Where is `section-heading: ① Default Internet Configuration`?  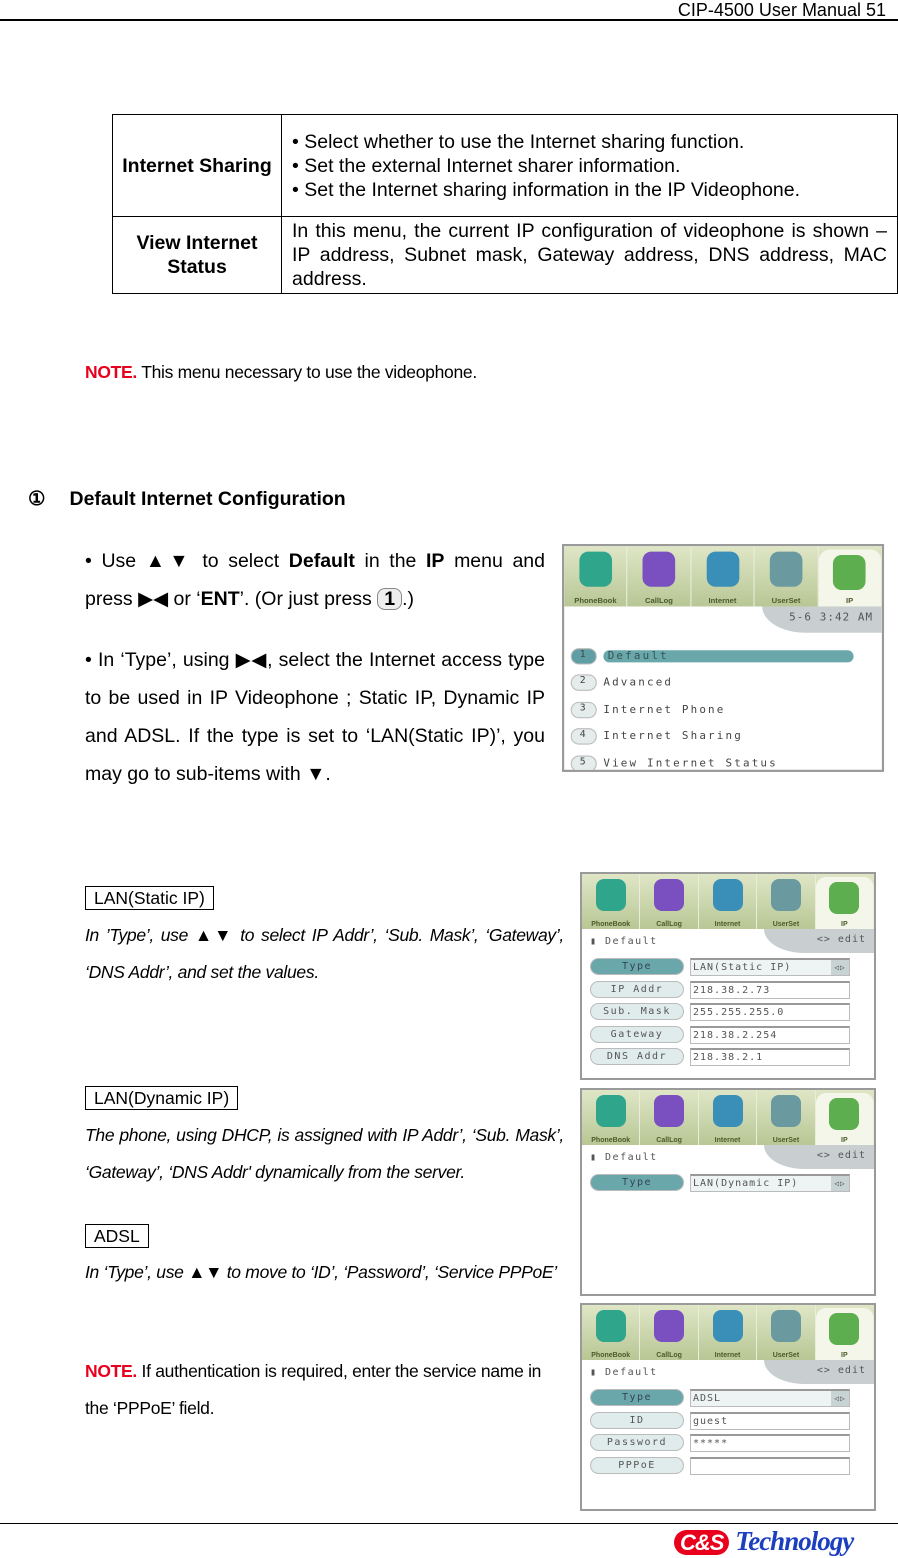 section-heading: ① Default Internet Configuration is located at coordinates (187, 499).